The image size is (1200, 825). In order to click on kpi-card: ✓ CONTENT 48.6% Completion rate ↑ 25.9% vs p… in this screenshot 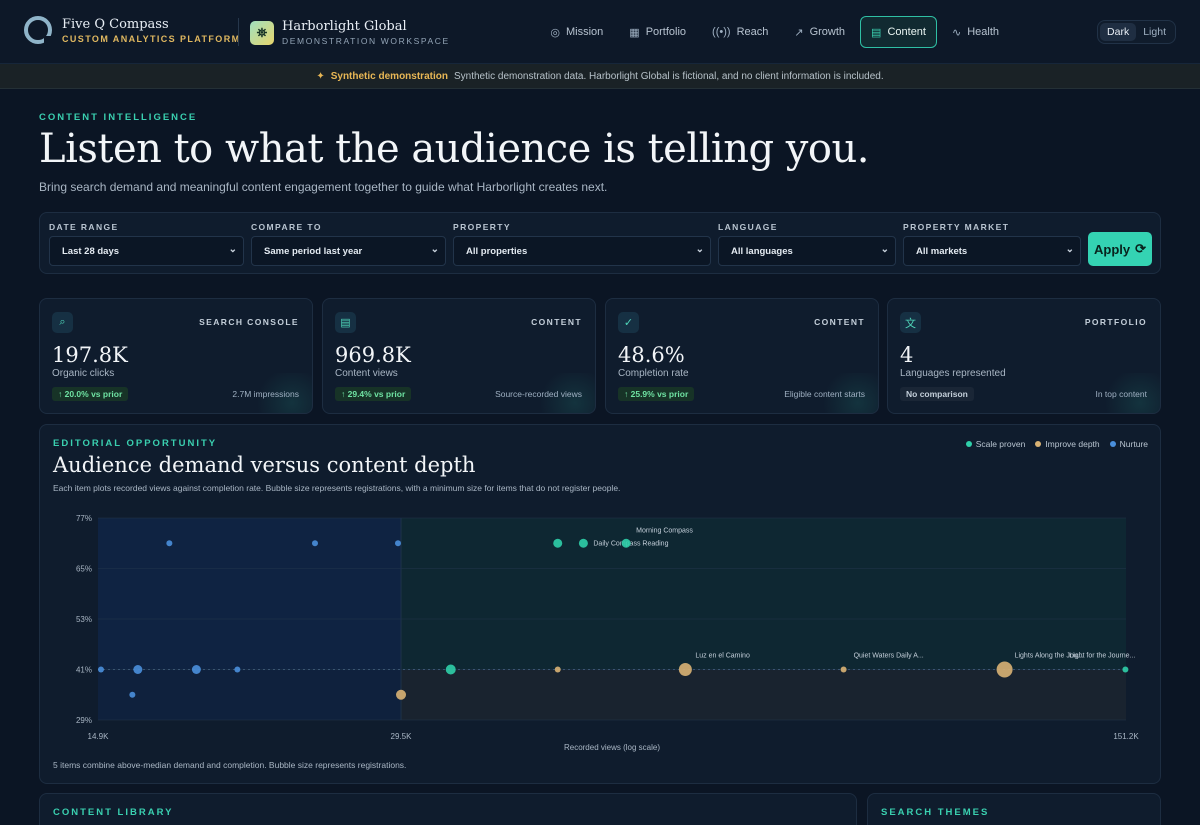, I will do `click(742, 356)`.